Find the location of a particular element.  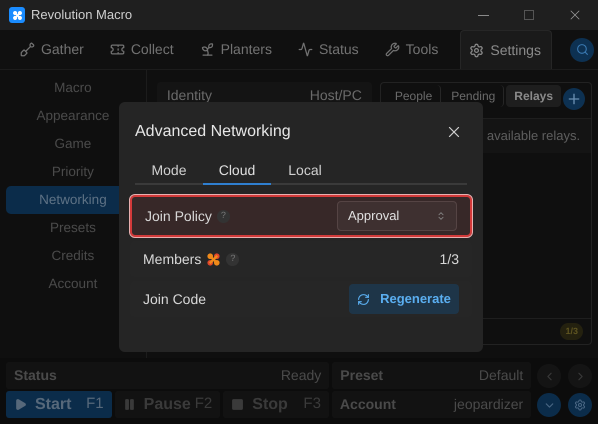

nav-tab: Settings is located at coordinates (506, 49).